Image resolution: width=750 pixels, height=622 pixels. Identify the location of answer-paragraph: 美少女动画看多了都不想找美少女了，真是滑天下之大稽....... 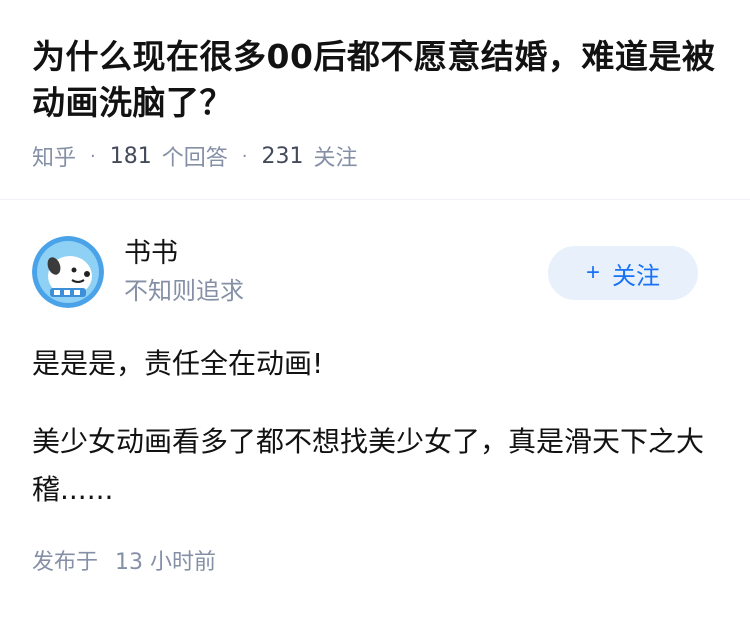
(368, 465).